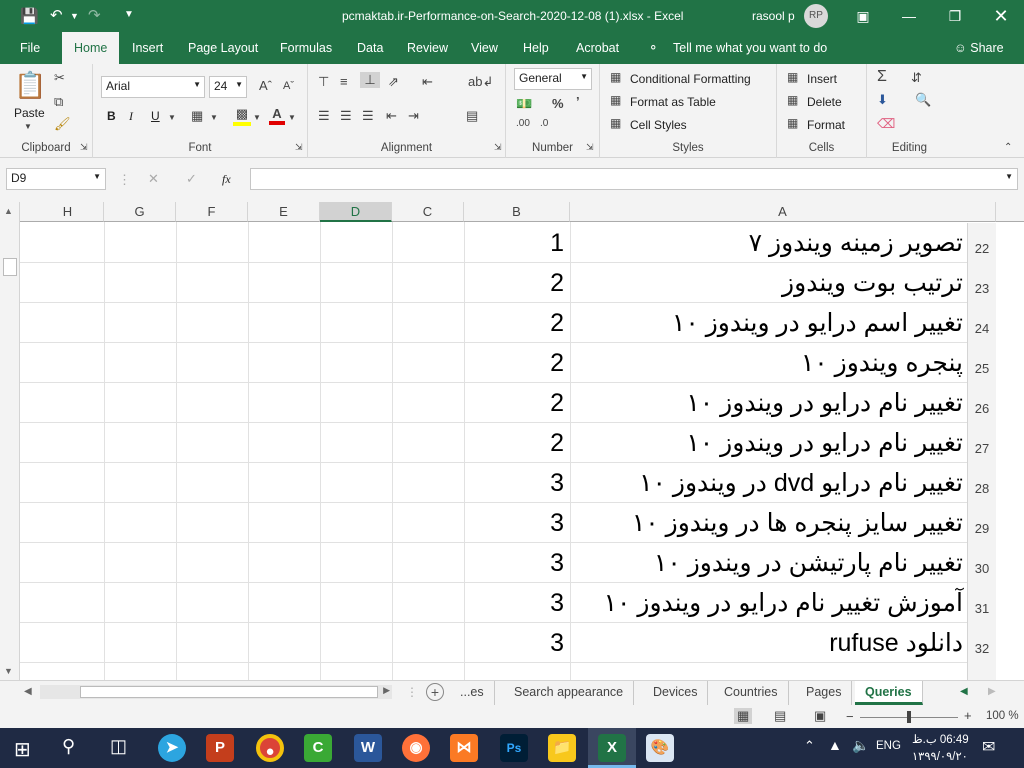 This screenshot has width=1024, height=768. I want to click on align-right-icon: ☰, so click(368, 116).